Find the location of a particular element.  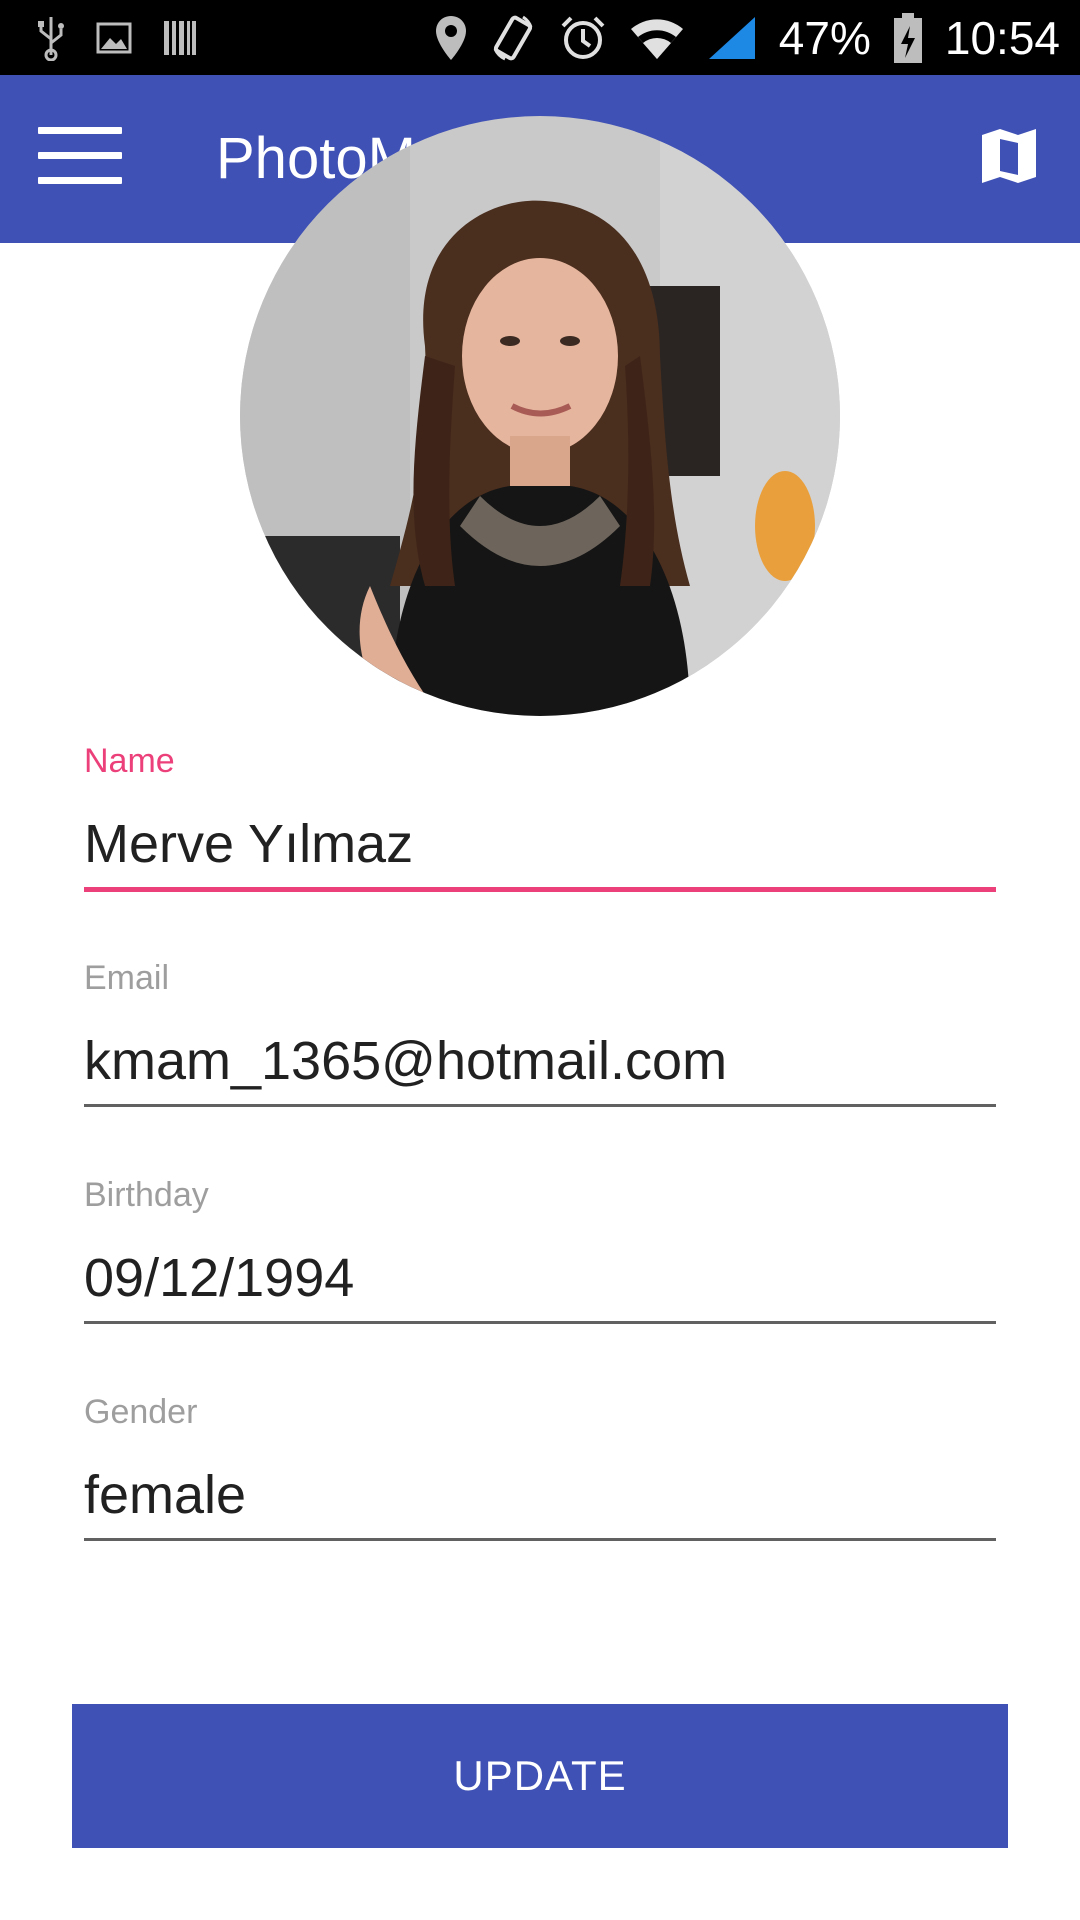

email-label: Email is located at coordinates (127, 978).